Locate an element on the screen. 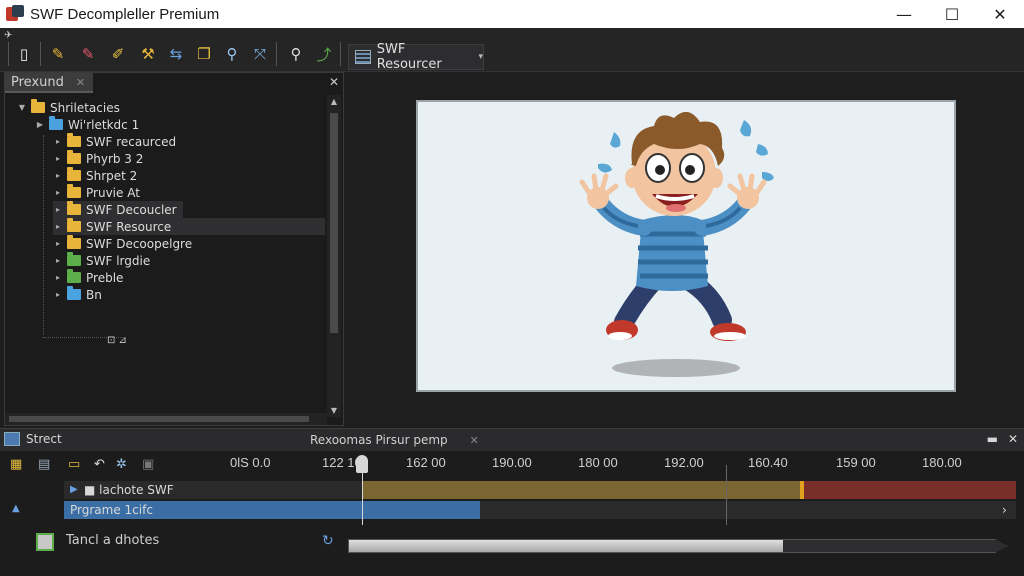 The image size is (1024, 576). tab-project: Prexund ✕ is located at coordinates (49, 83).